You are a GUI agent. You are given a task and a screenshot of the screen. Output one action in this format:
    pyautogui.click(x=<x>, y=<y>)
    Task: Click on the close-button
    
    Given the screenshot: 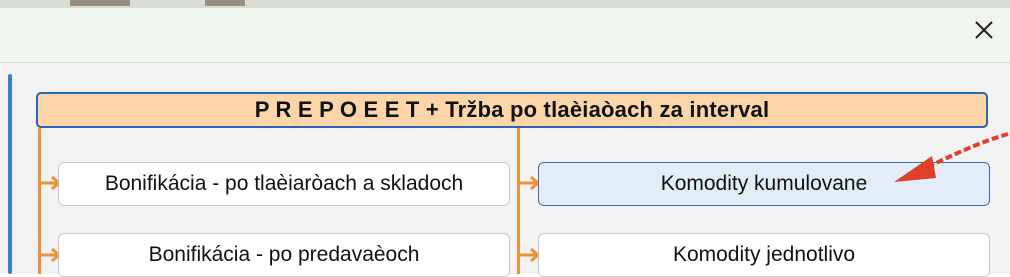 What is the action you would take?
    pyautogui.click(x=984, y=30)
    